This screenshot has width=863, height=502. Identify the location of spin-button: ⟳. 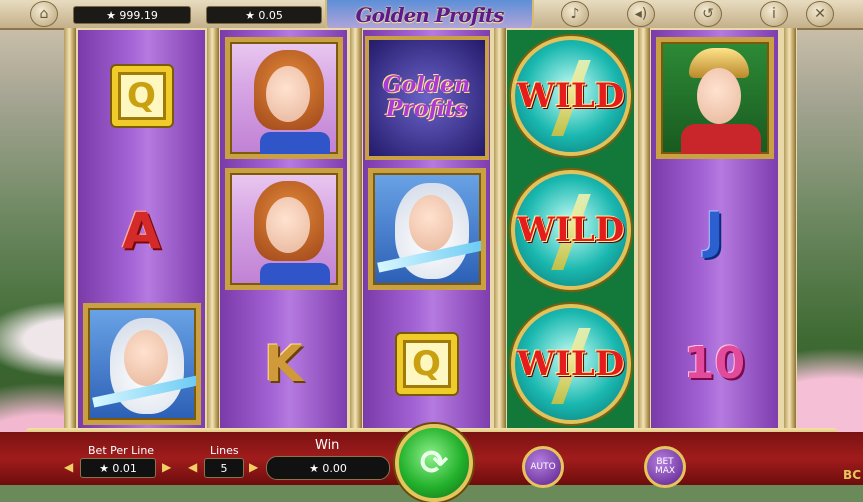
(434, 463).